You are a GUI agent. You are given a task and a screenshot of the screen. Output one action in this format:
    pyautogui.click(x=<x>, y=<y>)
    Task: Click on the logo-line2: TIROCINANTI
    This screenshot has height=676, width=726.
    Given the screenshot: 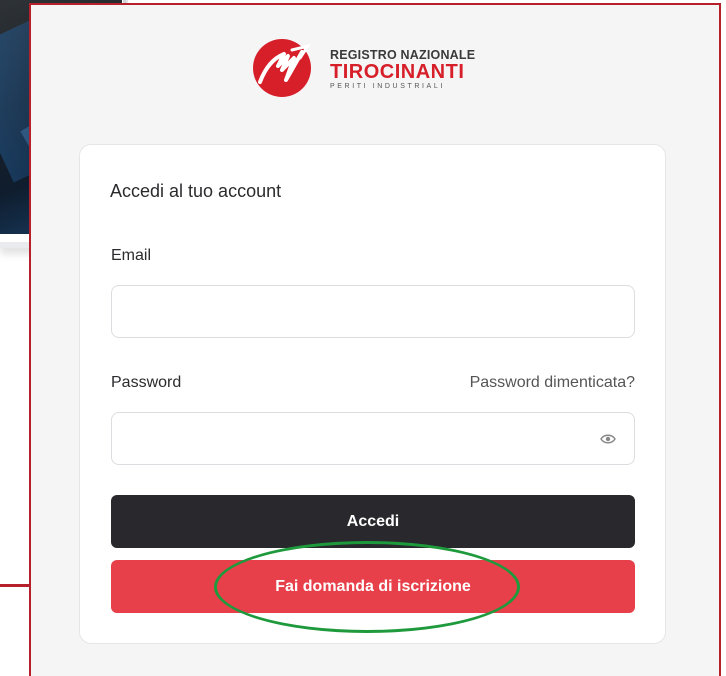 What is the action you would take?
    pyautogui.click(x=397, y=72)
    